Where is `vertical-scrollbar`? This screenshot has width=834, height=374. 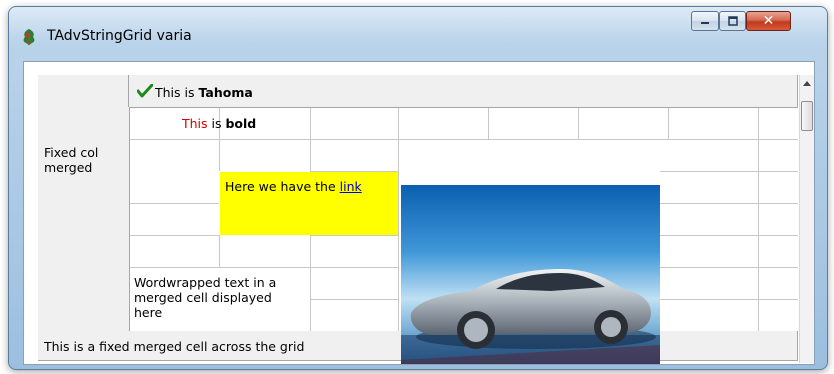
vertical-scrollbar is located at coordinates (806, 219).